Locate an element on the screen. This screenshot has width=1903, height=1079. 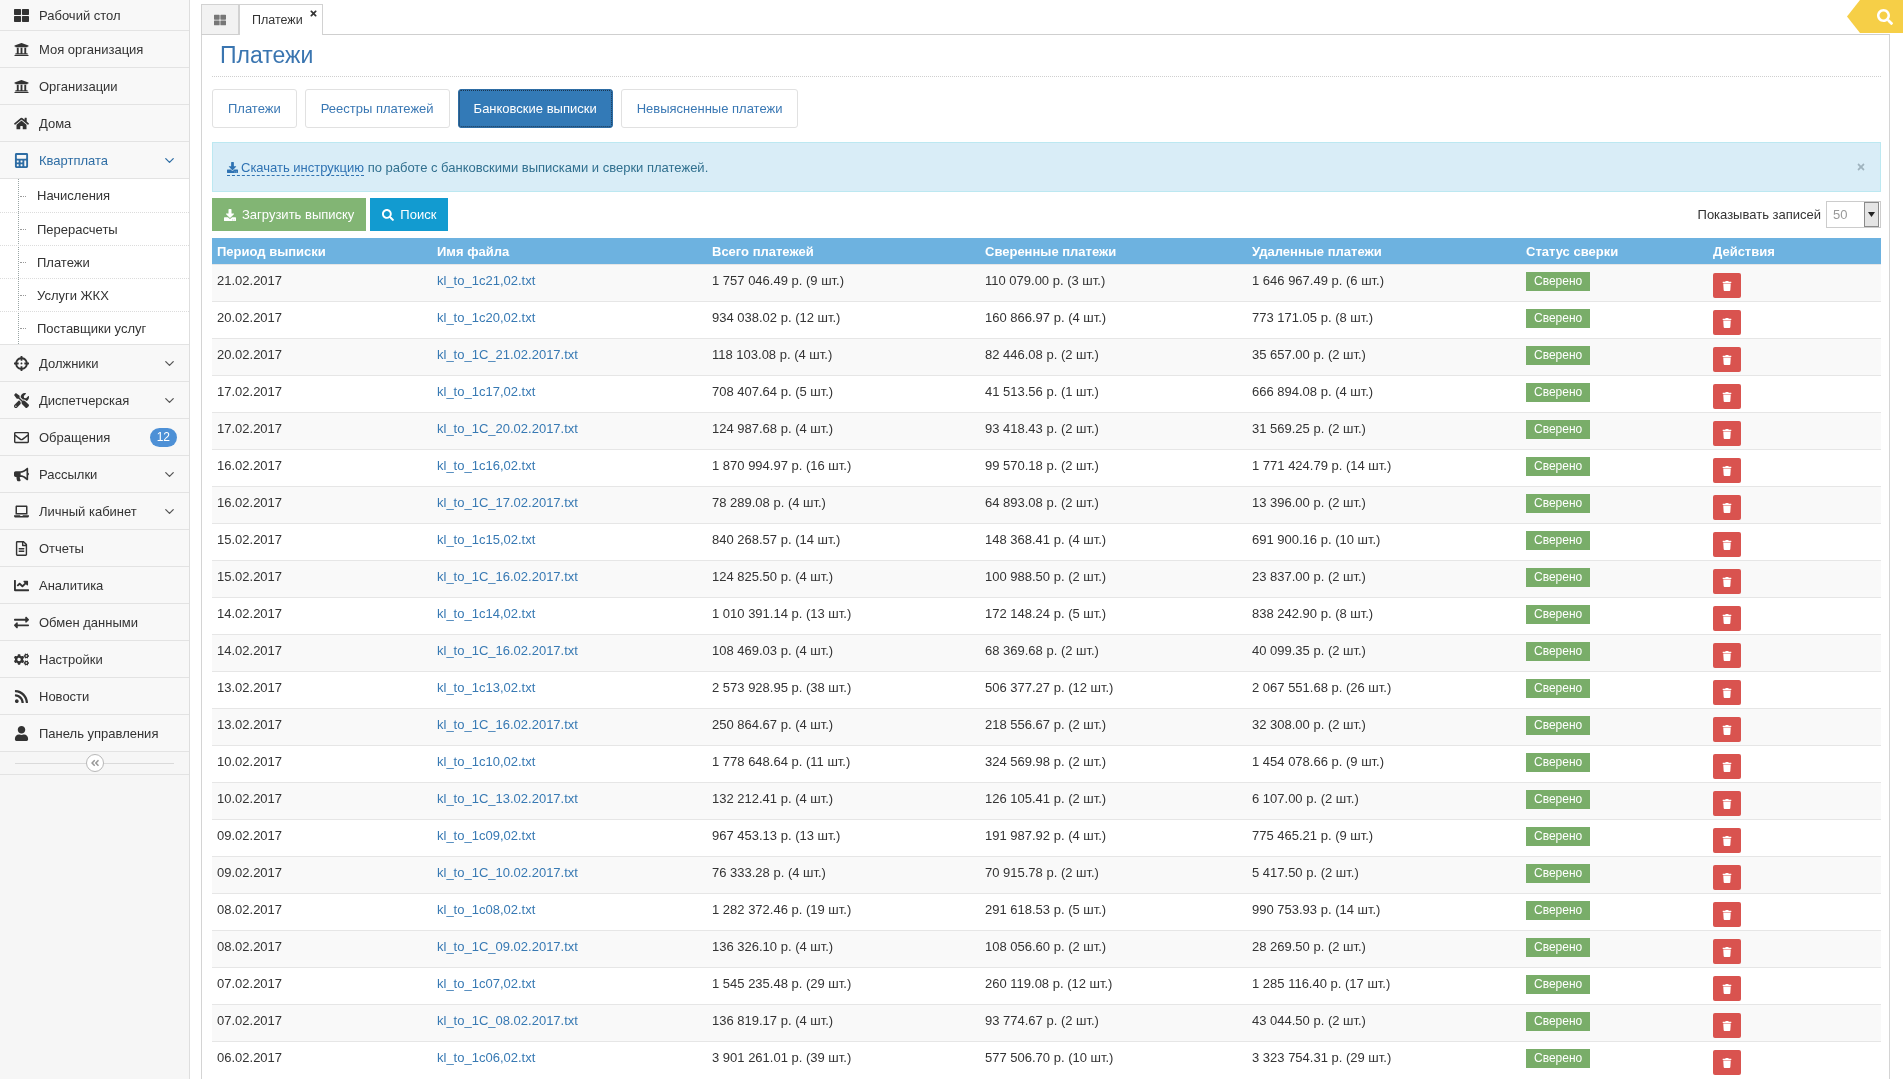
tools-icon is located at coordinates (21, 400).